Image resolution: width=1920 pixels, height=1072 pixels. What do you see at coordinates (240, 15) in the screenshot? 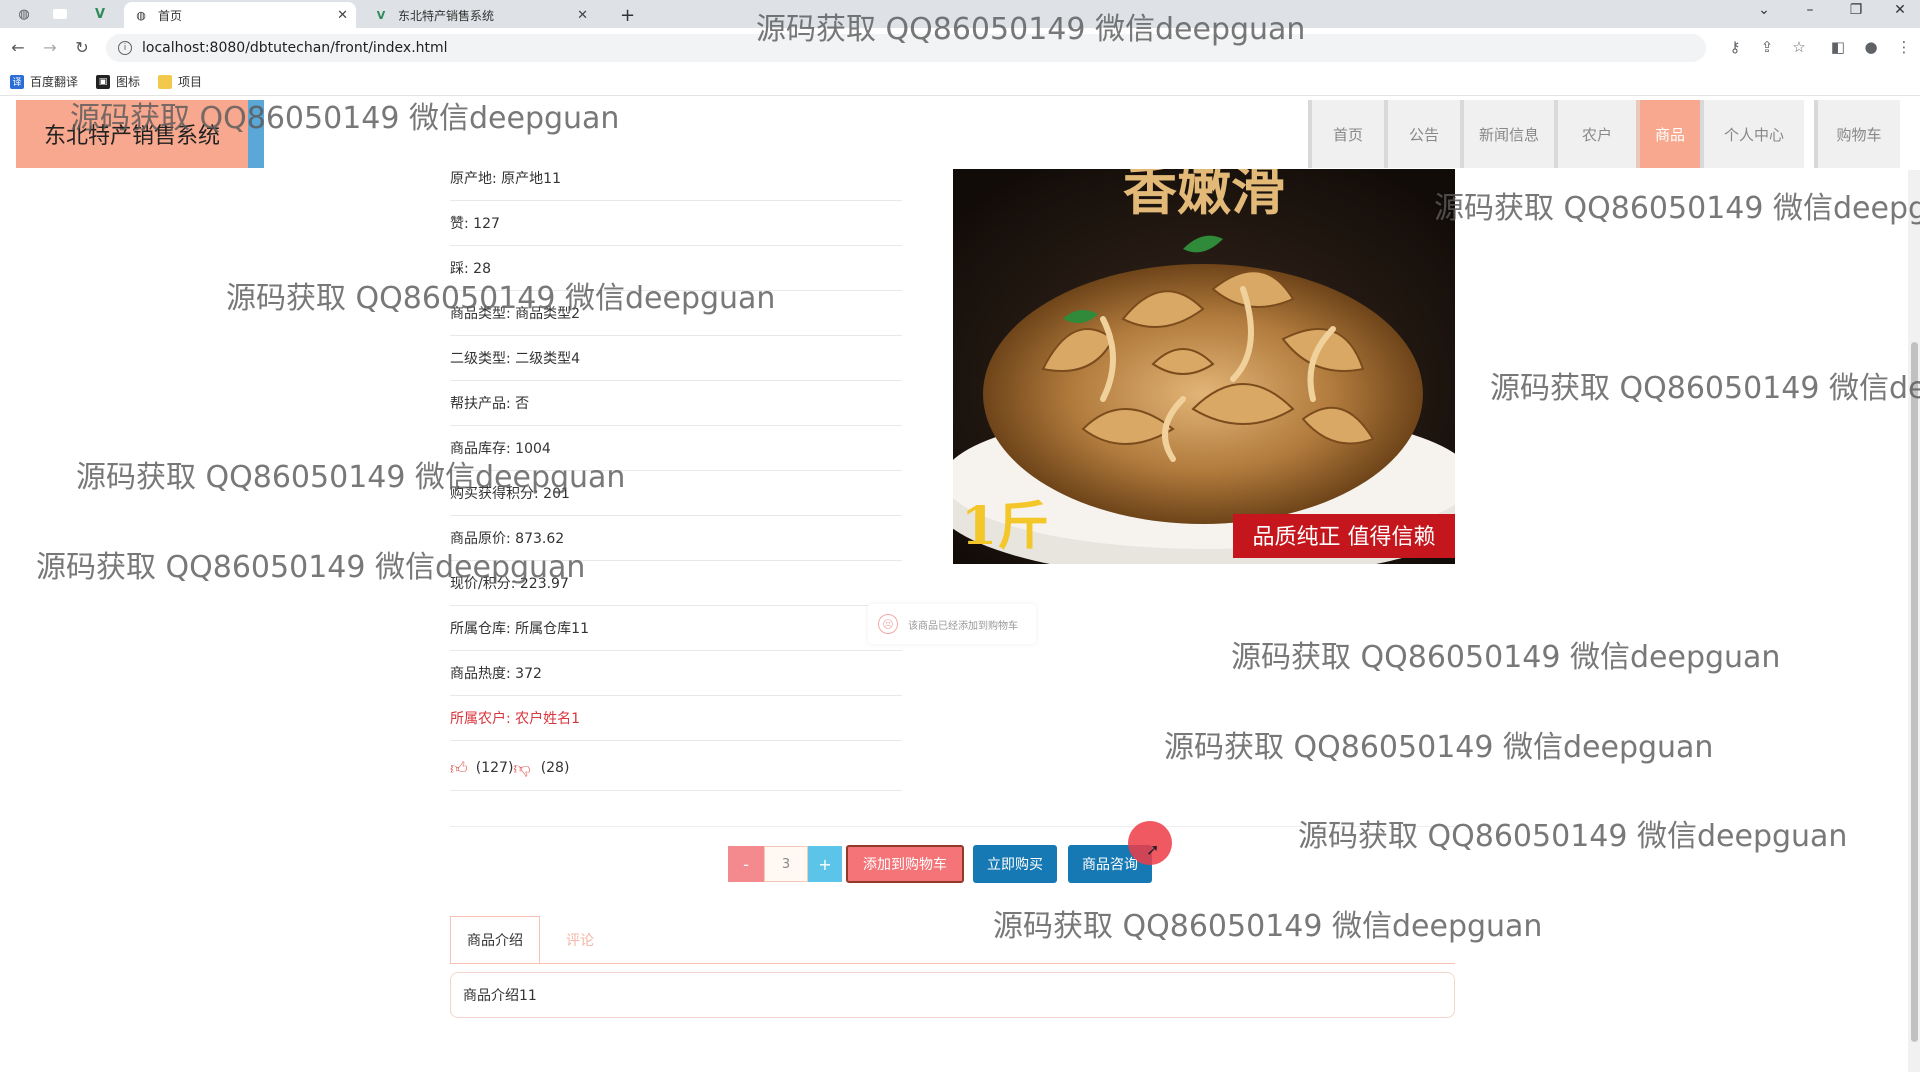
I see `browser-tab-home: ◍ 首页 ✕` at bounding box center [240, 15].